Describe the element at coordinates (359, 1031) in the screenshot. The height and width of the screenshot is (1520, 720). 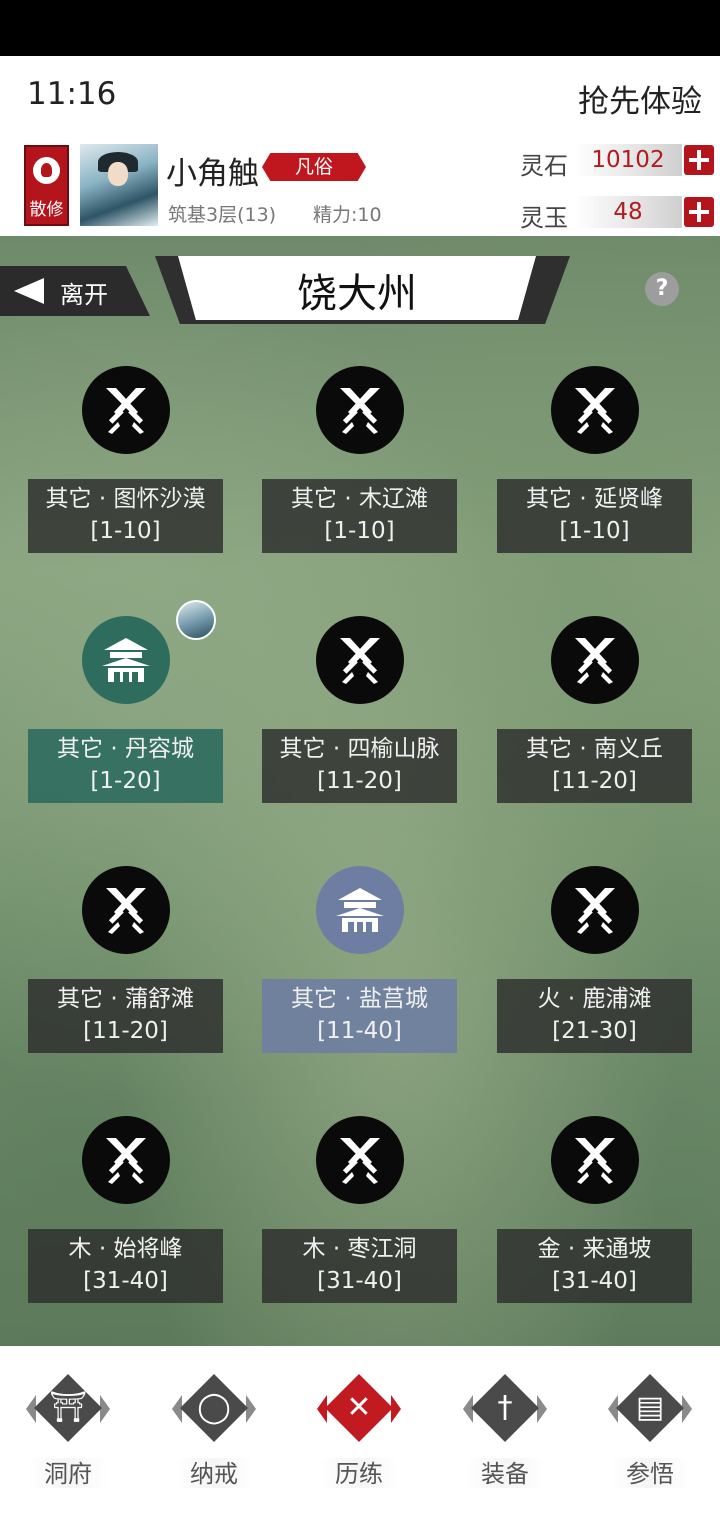
I see `location-level-range: [11-40]` at that location.